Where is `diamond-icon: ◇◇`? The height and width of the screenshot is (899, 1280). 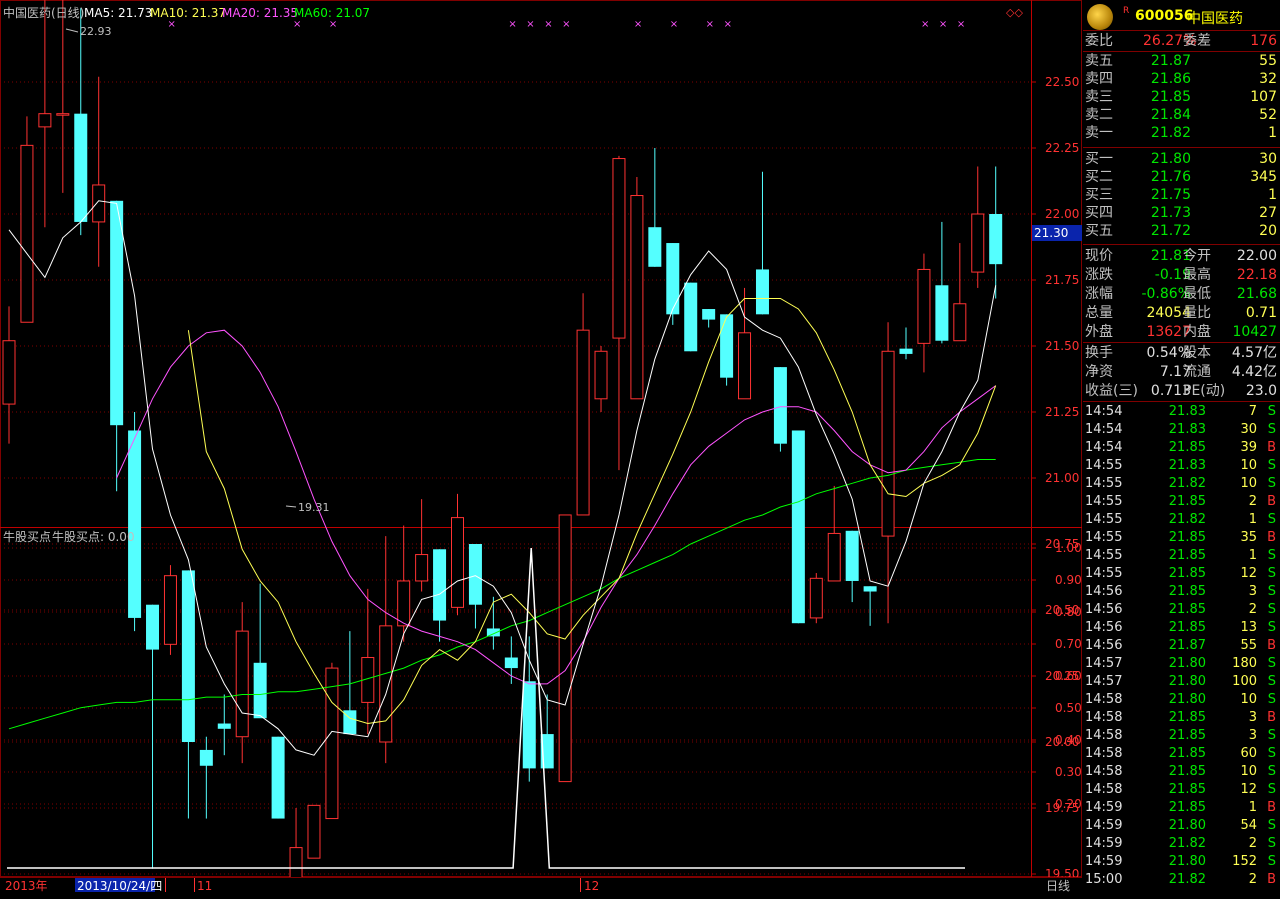
diamond-icon: ◇◇ is located at coordinates (1014, 12).